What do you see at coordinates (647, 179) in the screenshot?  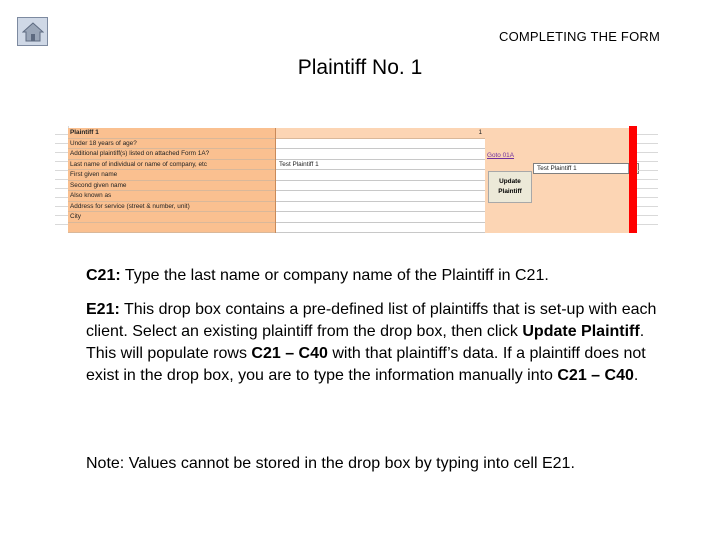 I see `right-grid` at bounding box center [647, 179].